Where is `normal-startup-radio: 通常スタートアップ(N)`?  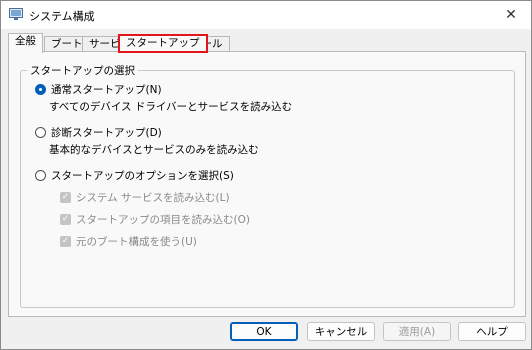 normal-startup-radio: 通常スタートアップ(N) is located at coordinates (98, 89).